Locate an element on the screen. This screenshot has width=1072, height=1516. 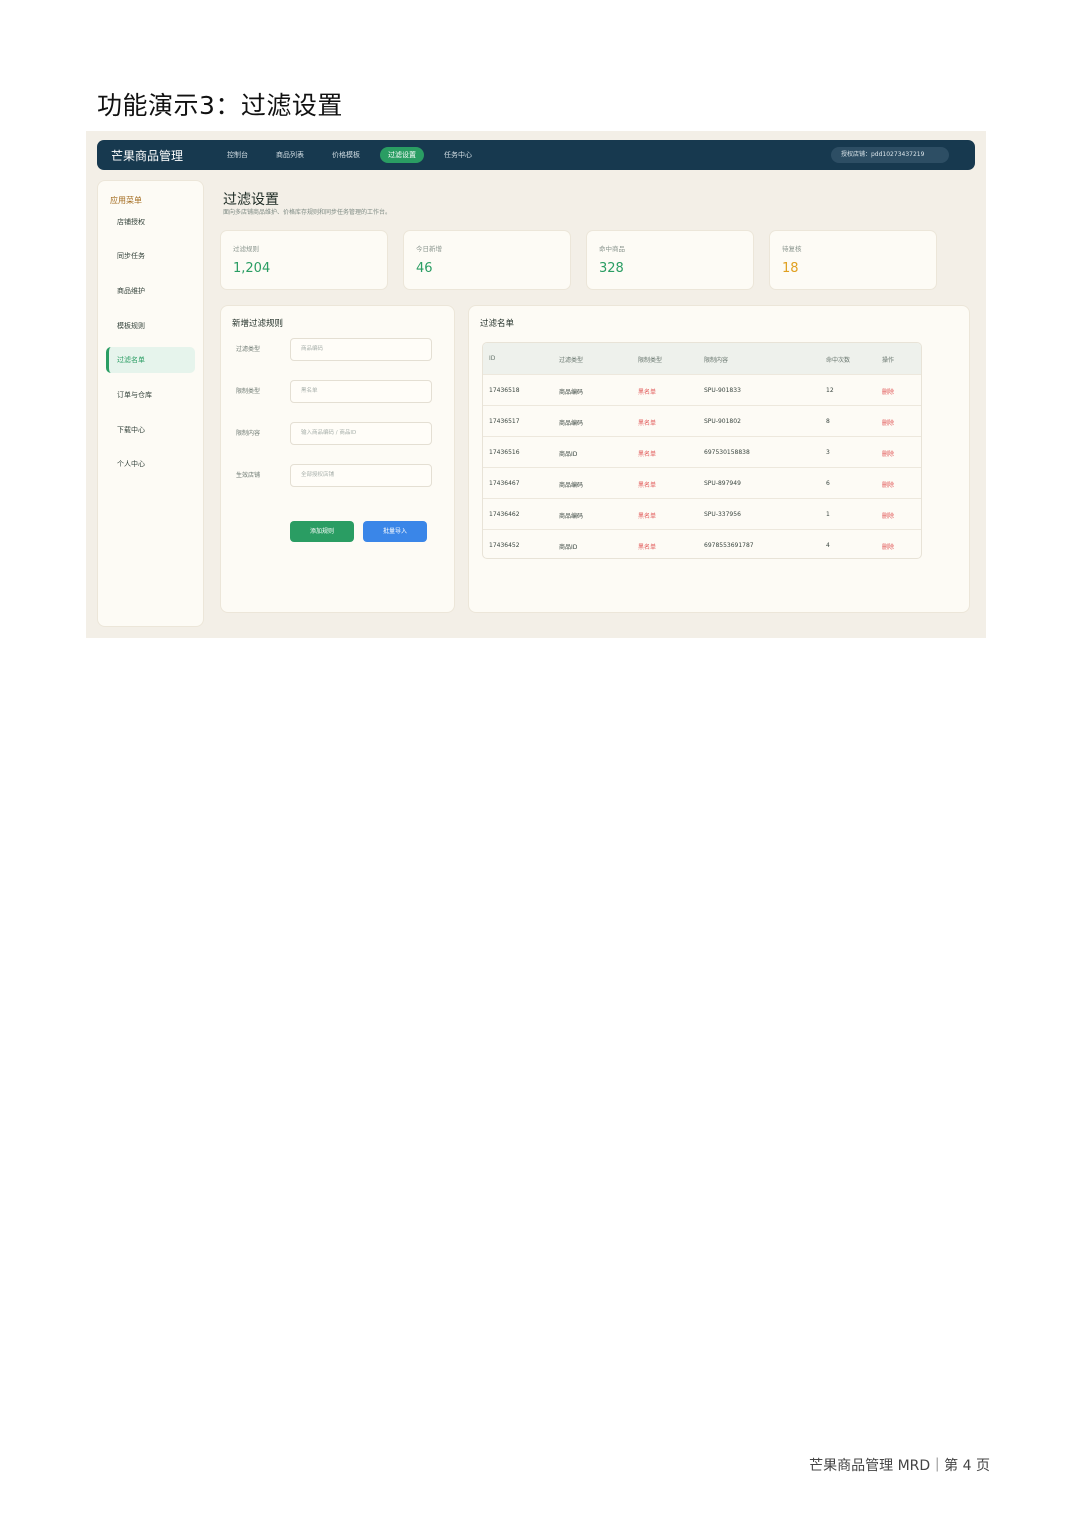
stat-label: 今日新增 is located at coordinates (429, 249).